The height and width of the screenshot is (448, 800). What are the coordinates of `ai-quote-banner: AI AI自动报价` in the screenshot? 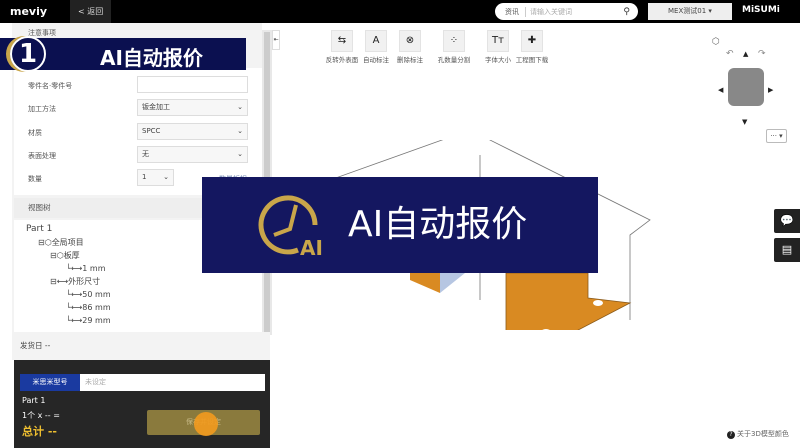 It's located at (400, 225).